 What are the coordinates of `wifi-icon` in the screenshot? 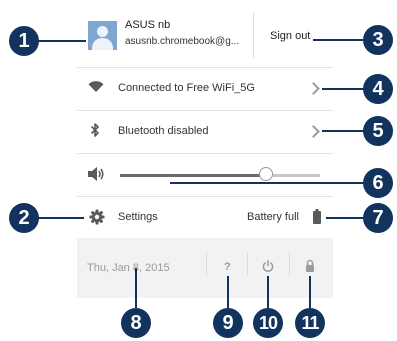 It's located at (96, 86).